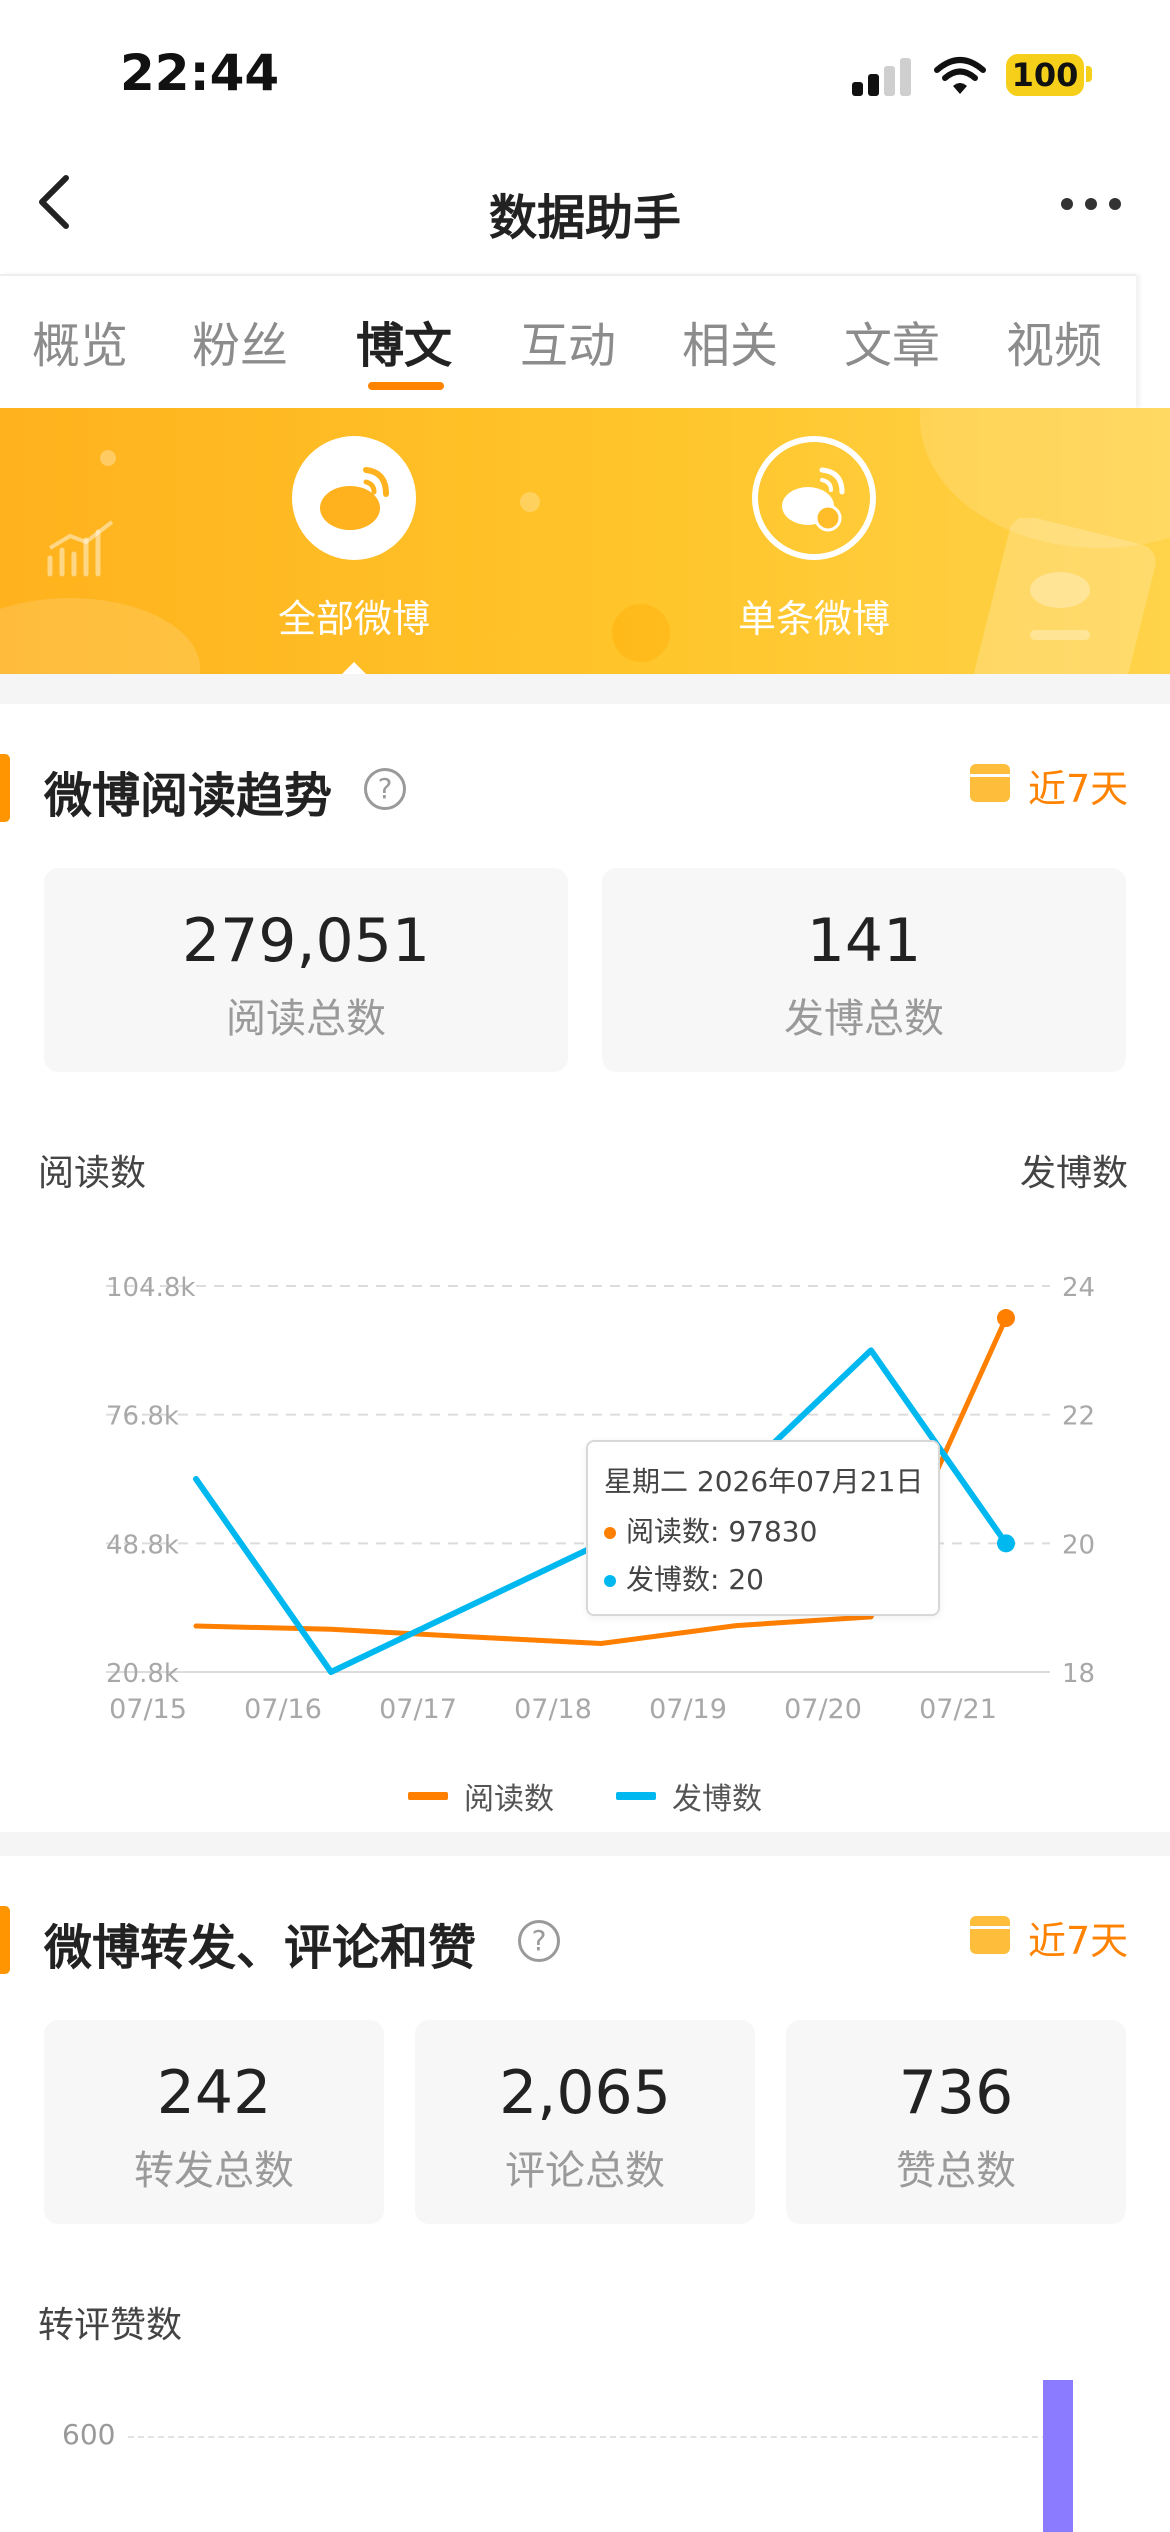 Image resolution: width=1170 pixels, height=2532 pixels. What do you see at coordinates (142, 1674) in the screenshot?
I see `left-tick-label: 20.8k` at bounding box center [142, 1674].